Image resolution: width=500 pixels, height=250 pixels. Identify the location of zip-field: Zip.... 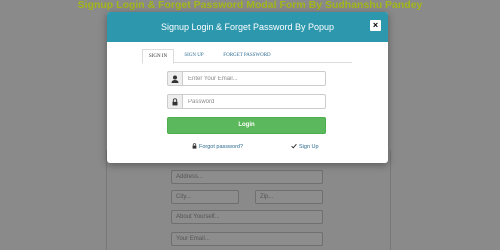
(289, 197).